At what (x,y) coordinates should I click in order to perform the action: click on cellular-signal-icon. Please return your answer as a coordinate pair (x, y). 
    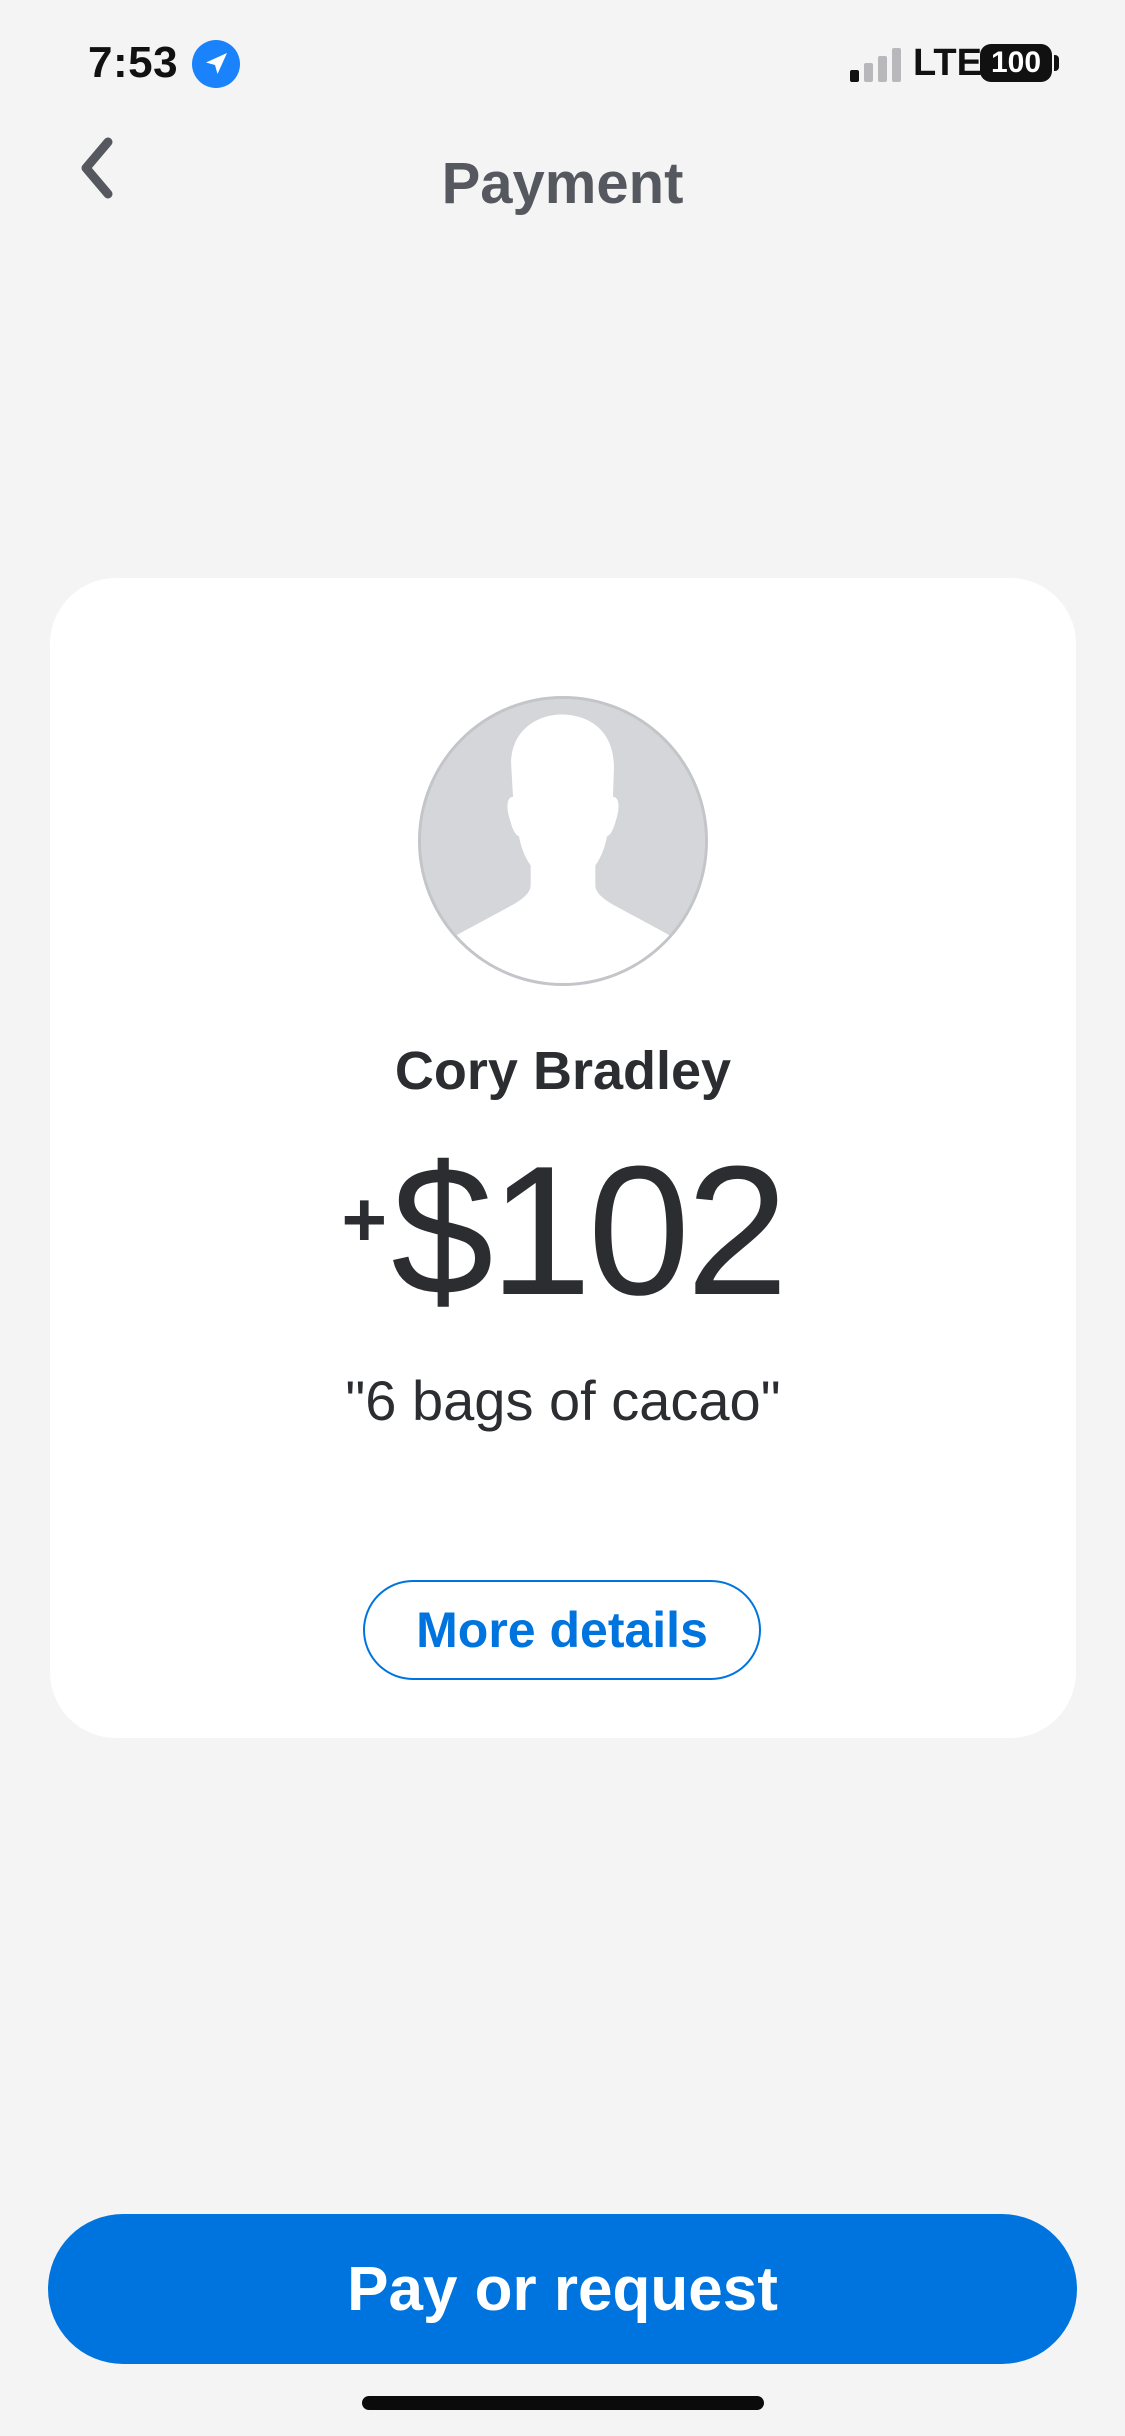
    Looking at the image, I should click on (877, 65).